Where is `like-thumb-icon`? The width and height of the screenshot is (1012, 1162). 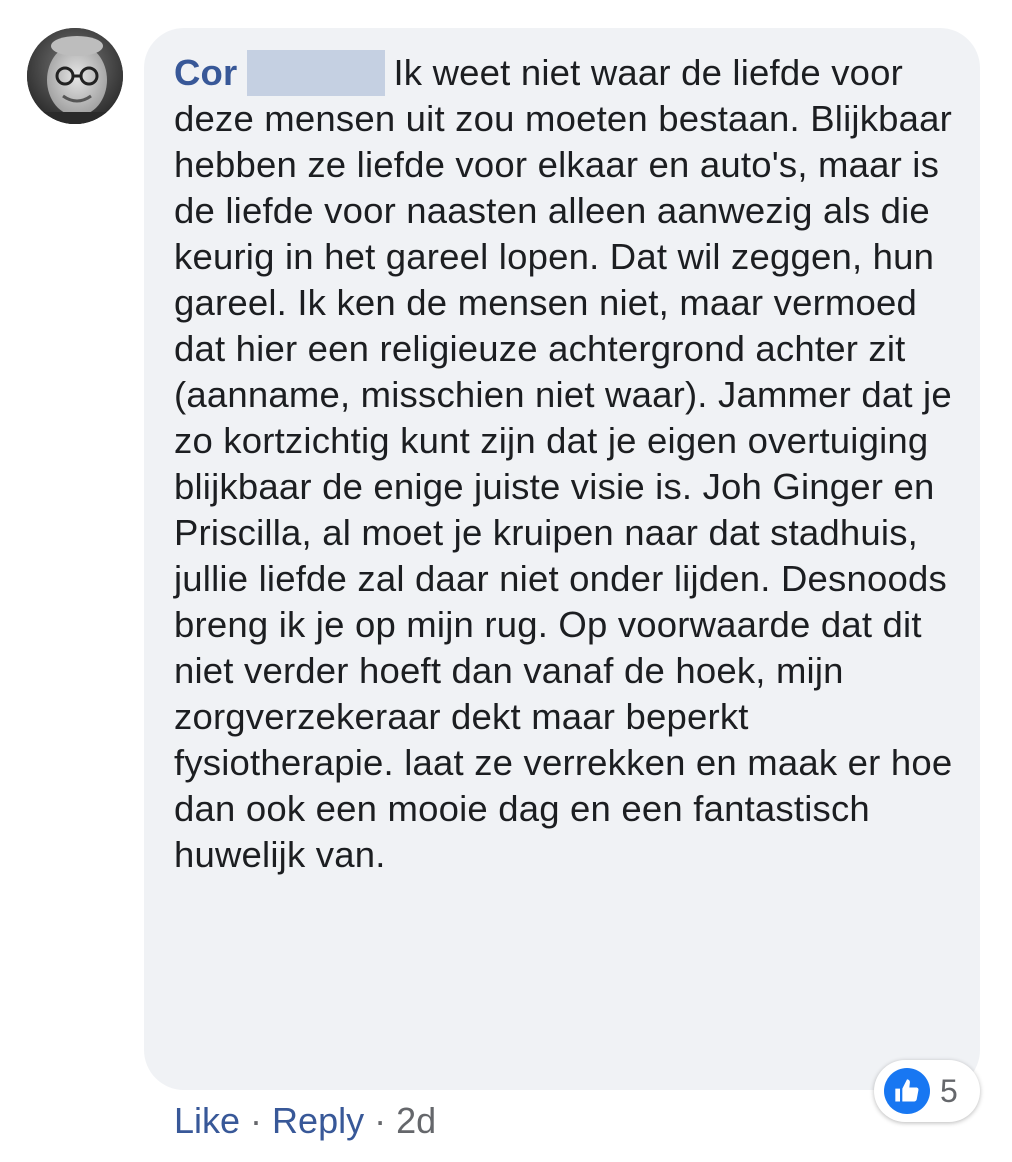
like-thumb-icon is located at coordinates (907, 1091).